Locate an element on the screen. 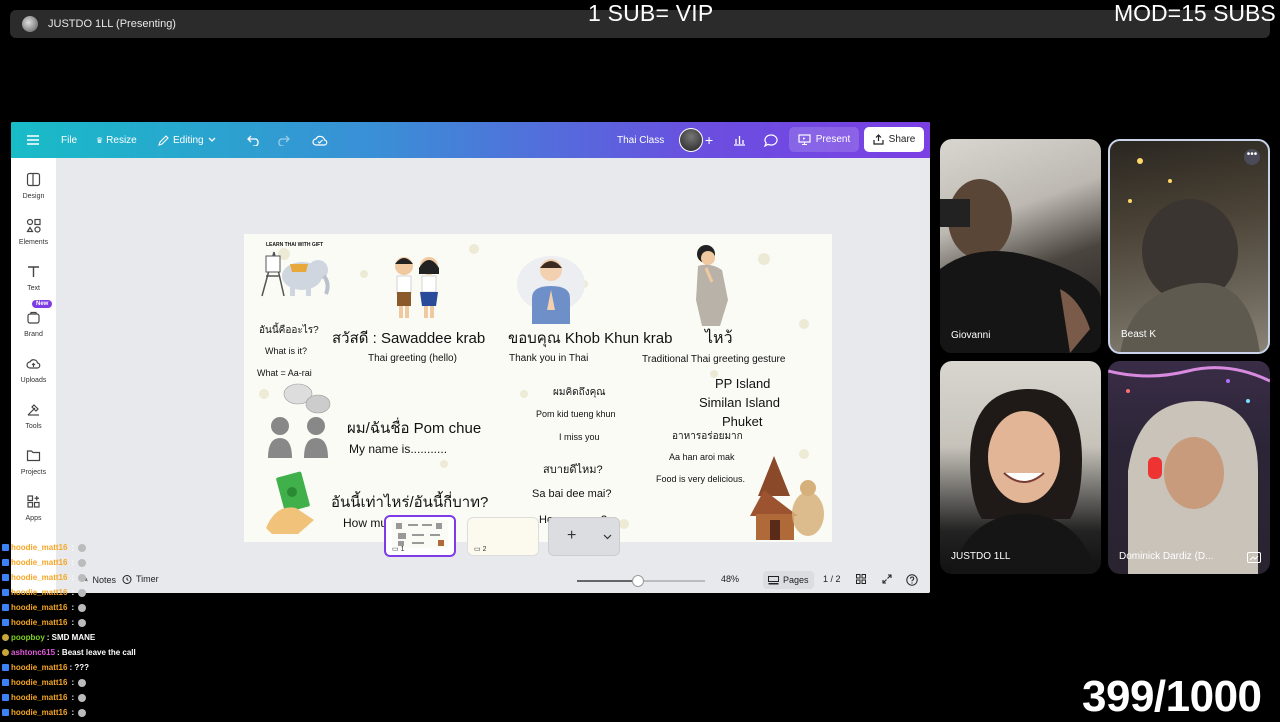 The image size is (1280, 722). present-label: Present is located at coordinates (833, 139).